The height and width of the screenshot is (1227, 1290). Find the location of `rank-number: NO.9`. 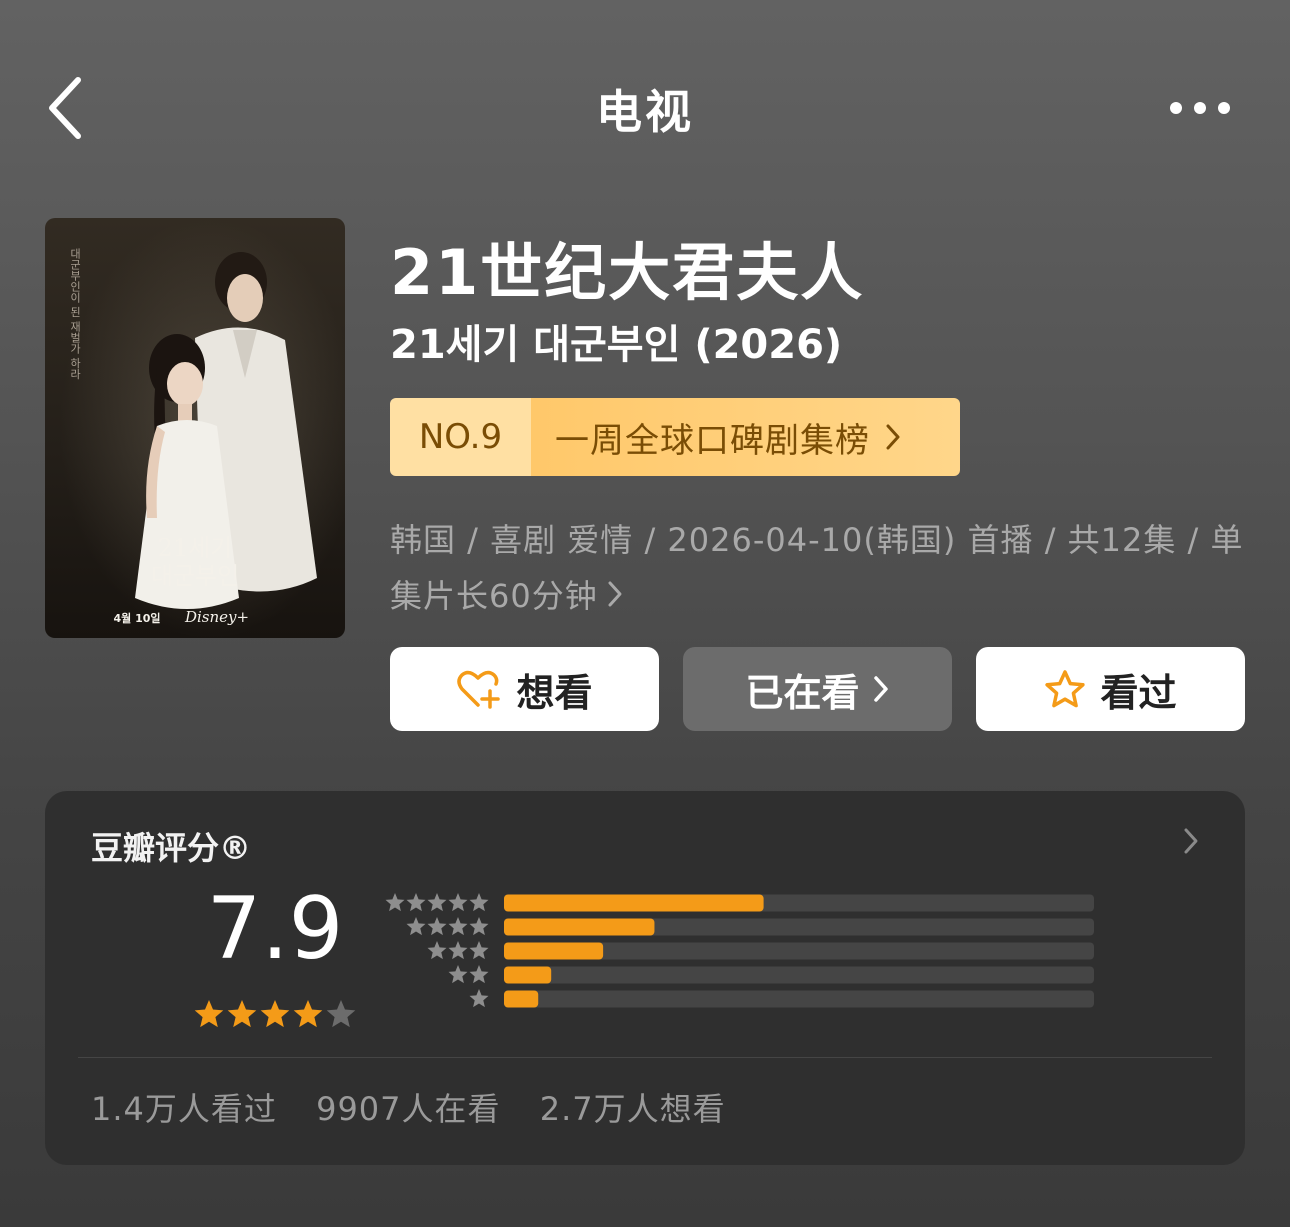

rank-number: NO.9 is located at coordinates (460, 437).